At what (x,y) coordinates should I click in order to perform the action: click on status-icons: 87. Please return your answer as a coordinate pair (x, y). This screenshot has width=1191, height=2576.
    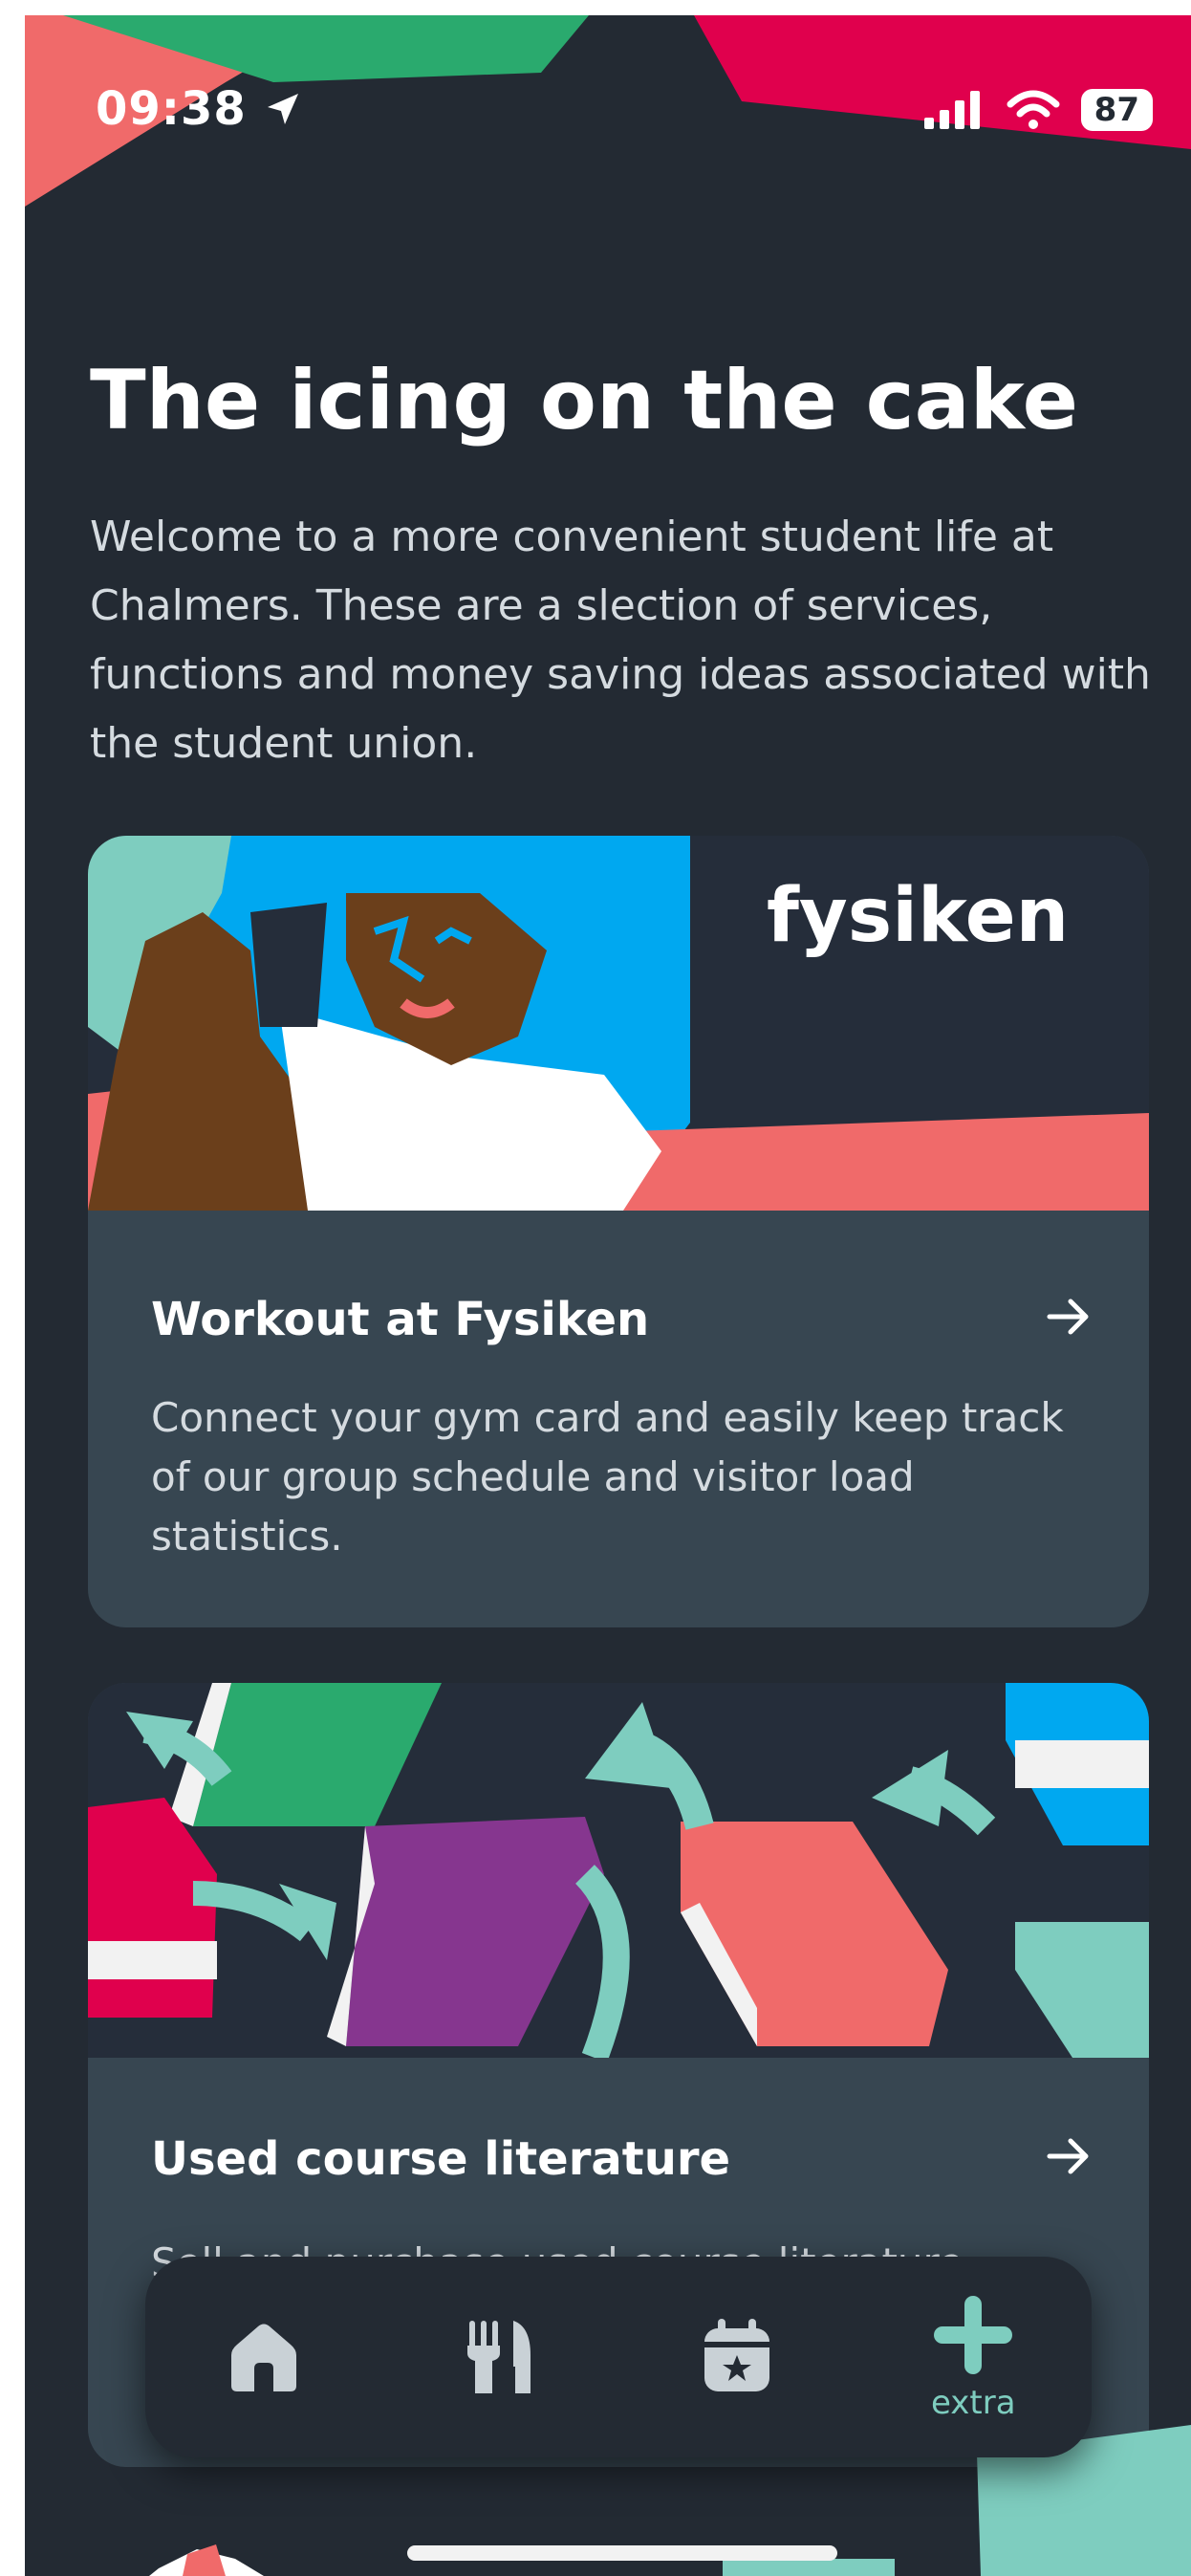
    Looking at the image, I should click on (1038, 110).